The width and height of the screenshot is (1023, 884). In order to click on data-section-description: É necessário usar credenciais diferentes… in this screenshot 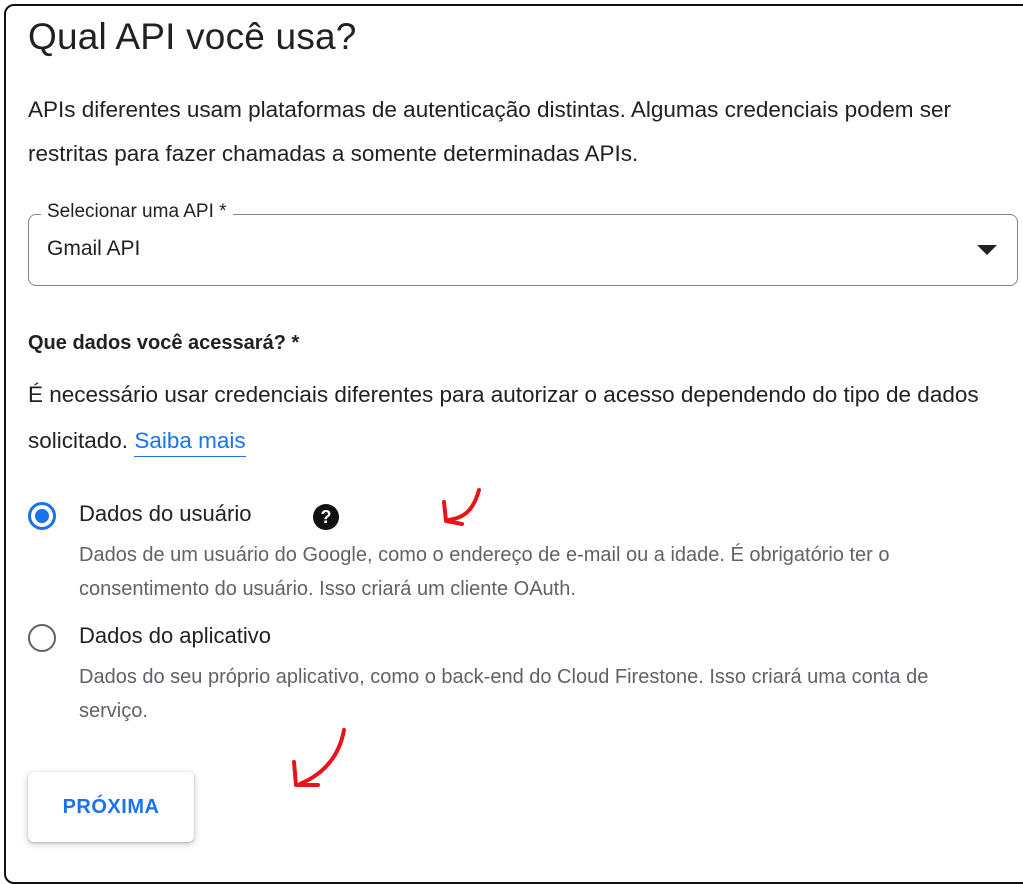, I will do `click(525, 418)`.